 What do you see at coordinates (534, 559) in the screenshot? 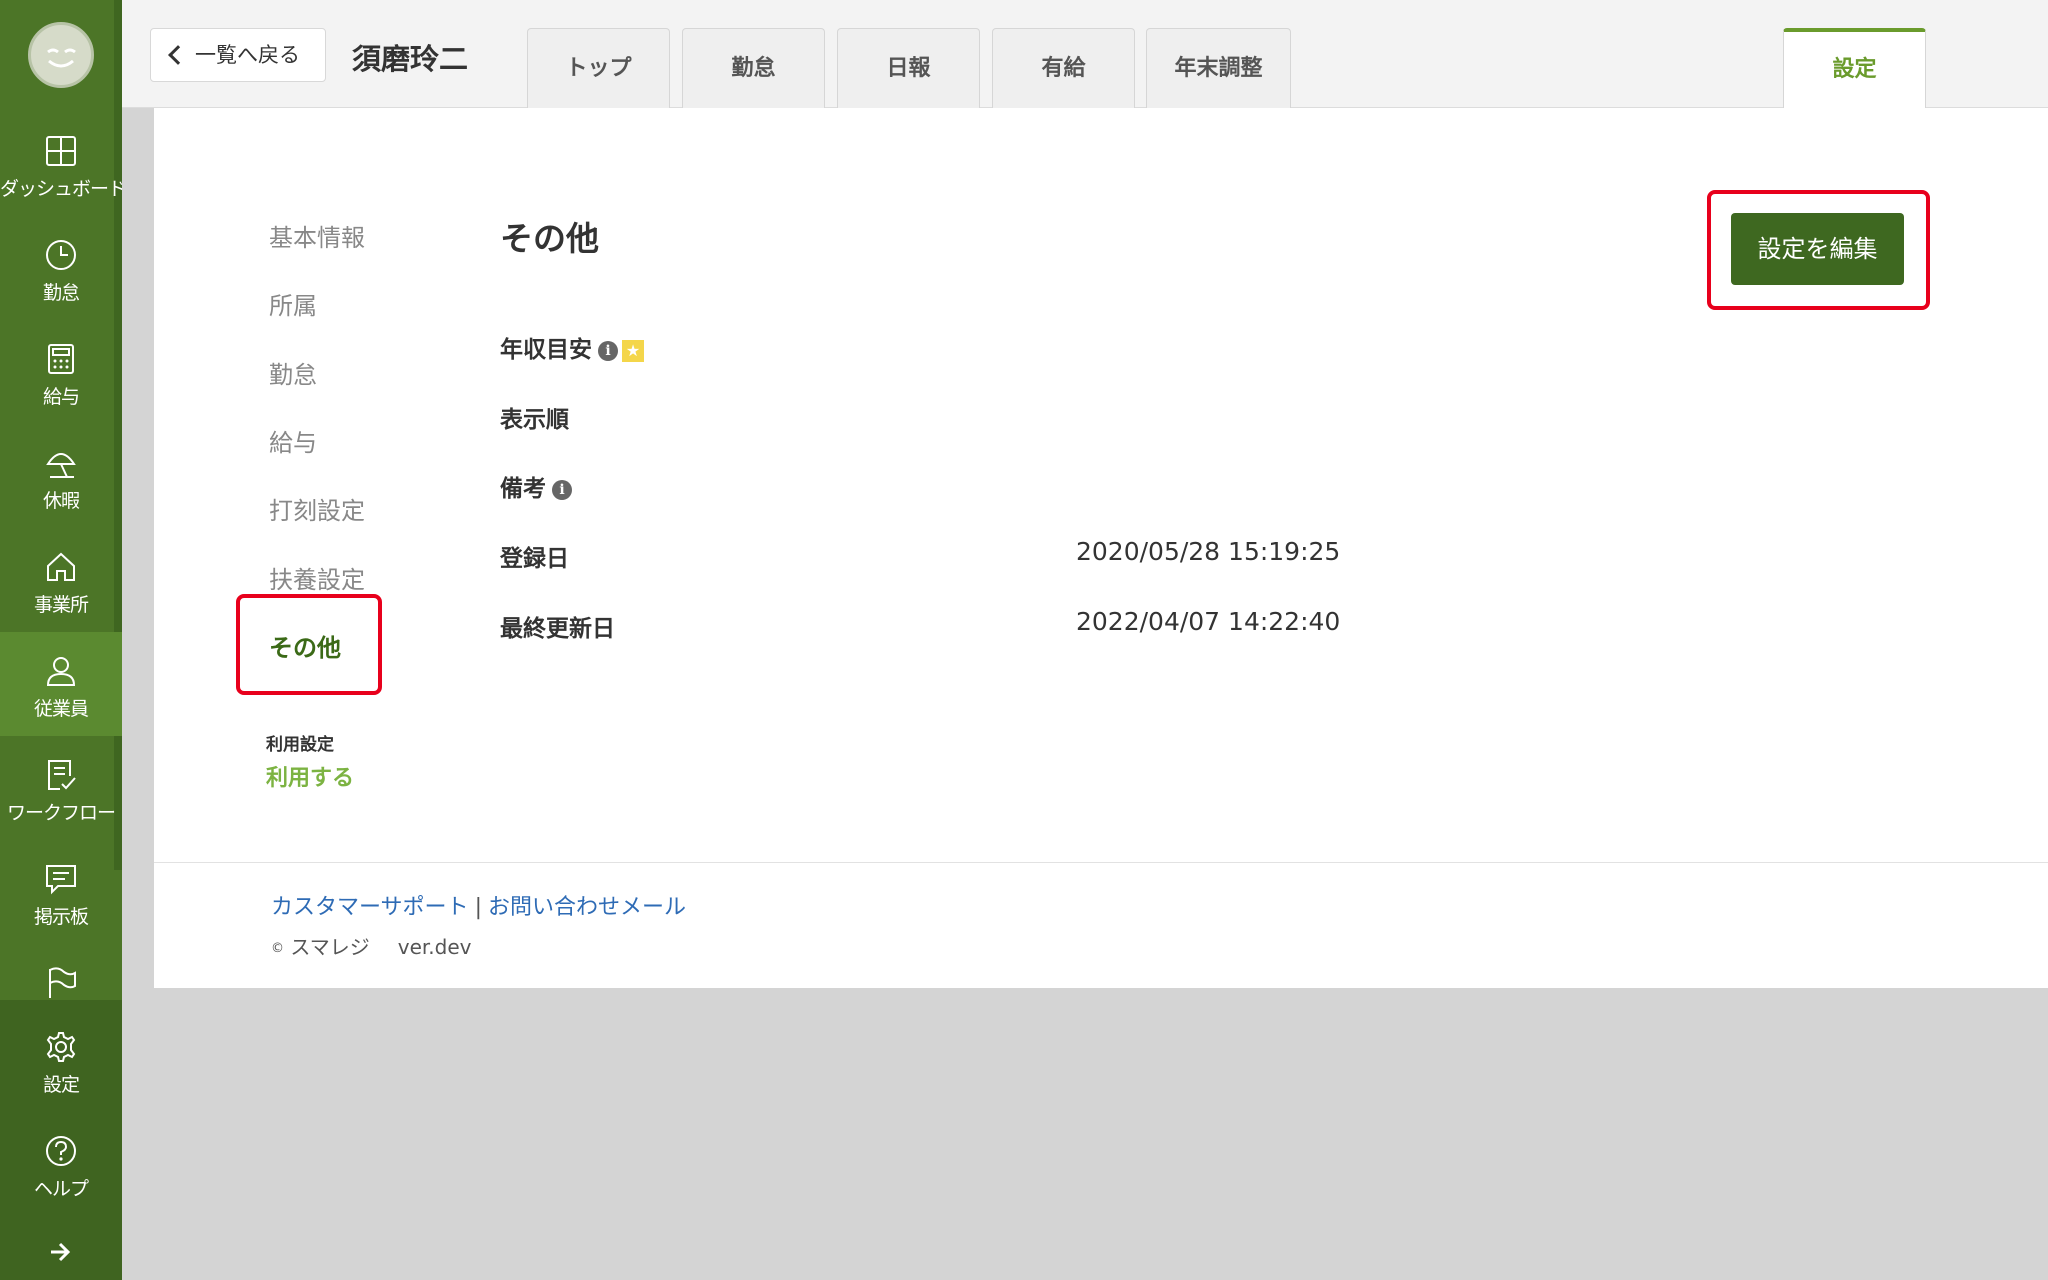
I see `field-label-text: 登録日` at bounding box center [534, 559].